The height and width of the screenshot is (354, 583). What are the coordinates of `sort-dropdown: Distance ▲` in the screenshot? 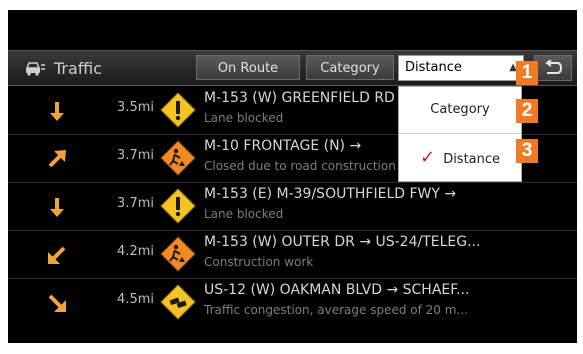 It's located at (461, 68).